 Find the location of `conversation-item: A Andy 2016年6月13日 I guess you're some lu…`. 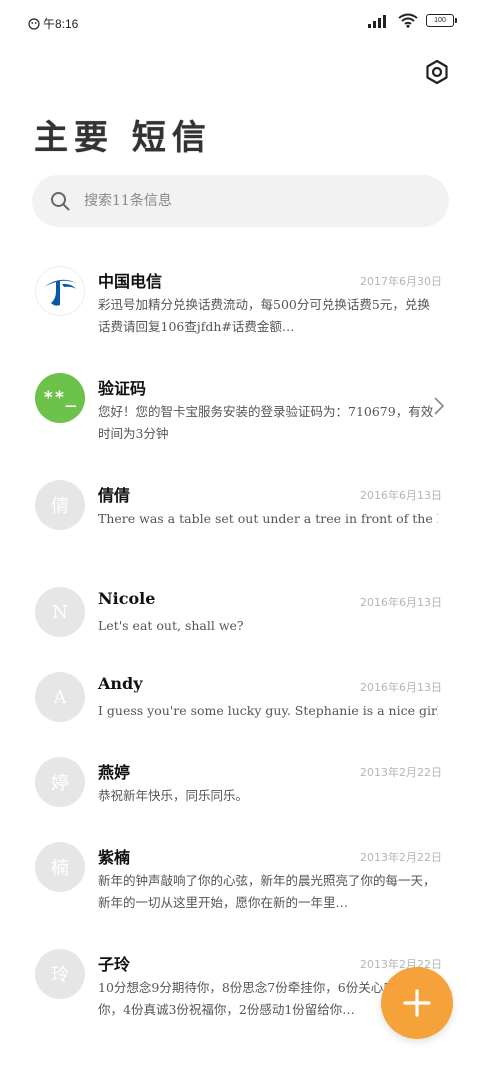

conversation-item: A Andy 2016年6月13日 I guess you're some lu… is located at coordinates (240, 698).